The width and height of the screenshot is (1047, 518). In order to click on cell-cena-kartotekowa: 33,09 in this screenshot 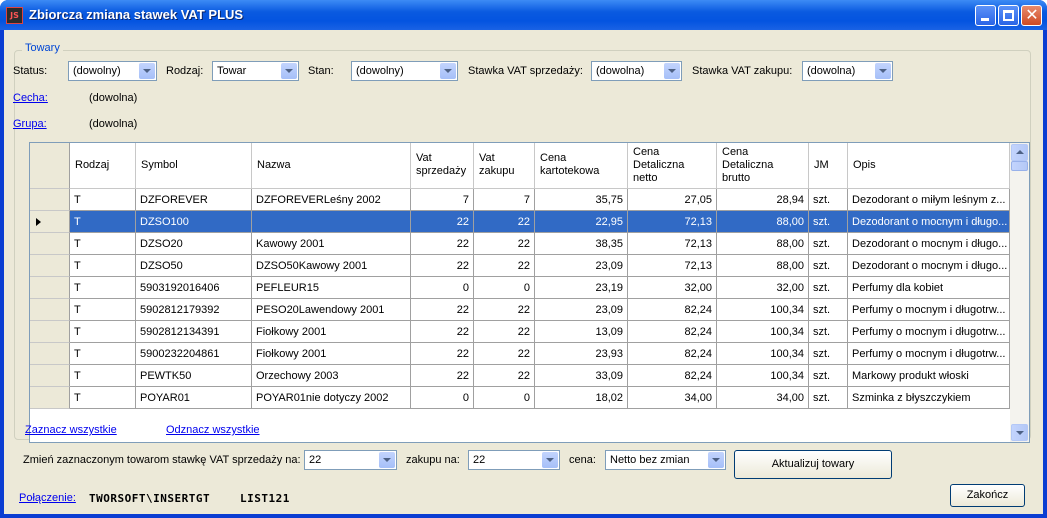, I will do `click(581, 376)`.